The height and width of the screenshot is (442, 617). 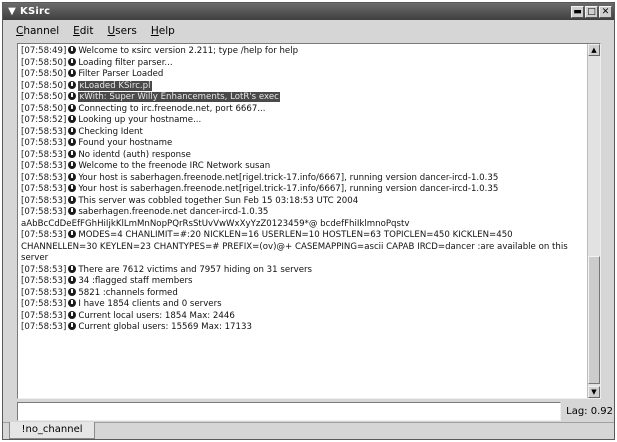 What do you see at coordinates (125, 143) in the screenshot?
I see `log-message: Found your hostname` at bounding box center [125, 143].